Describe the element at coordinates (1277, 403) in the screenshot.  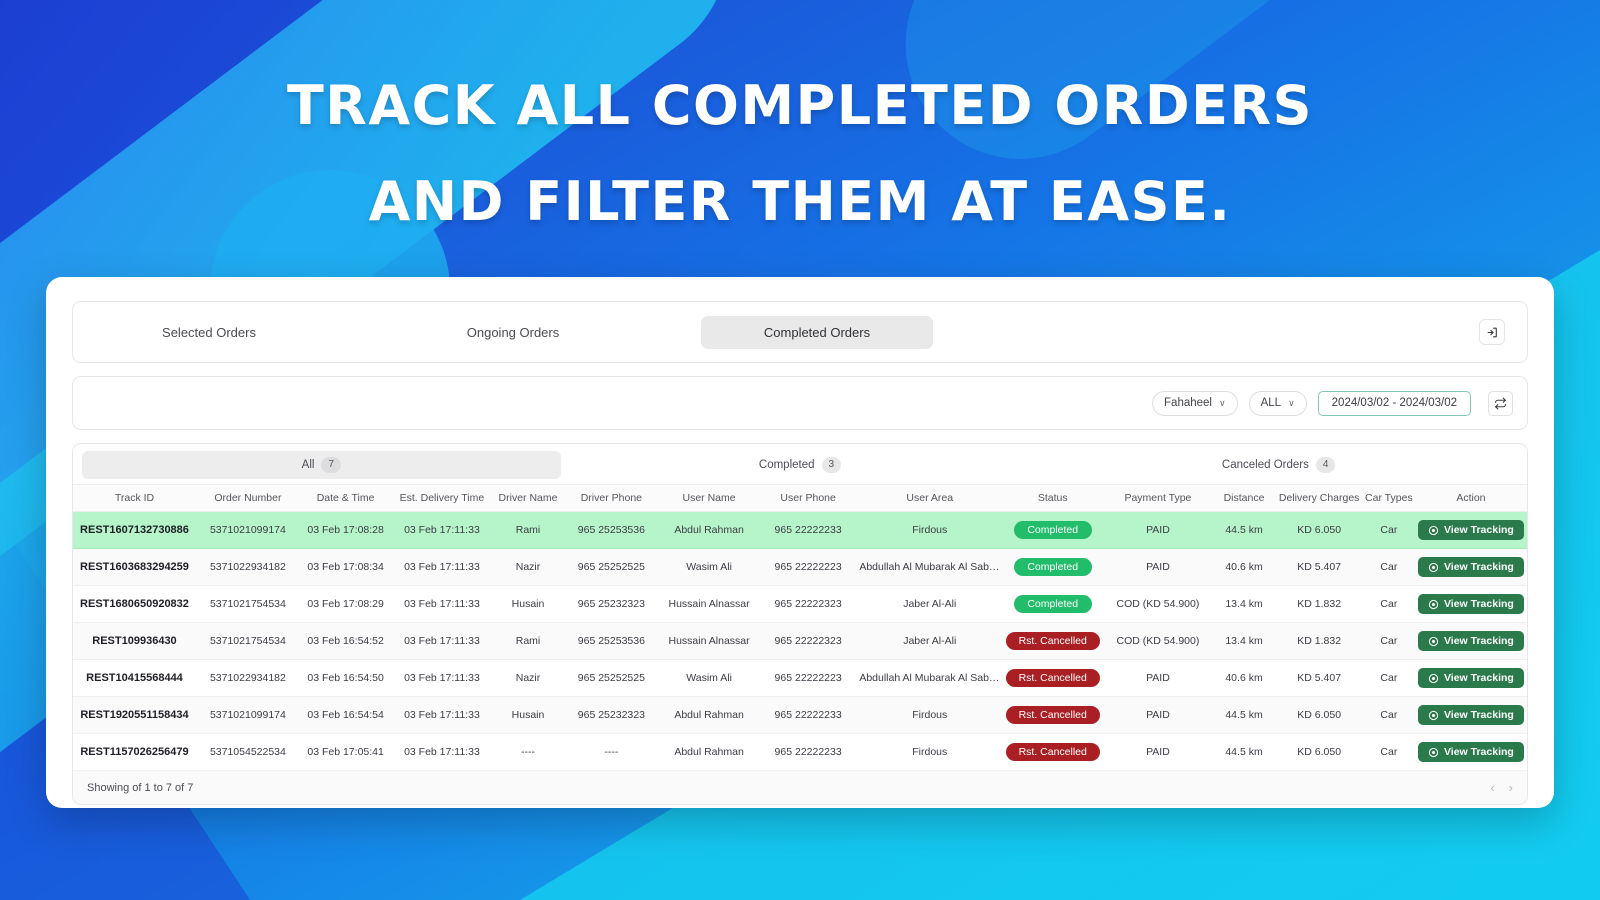
I see `status-filter-dropdown: ALL ∨` at that location.